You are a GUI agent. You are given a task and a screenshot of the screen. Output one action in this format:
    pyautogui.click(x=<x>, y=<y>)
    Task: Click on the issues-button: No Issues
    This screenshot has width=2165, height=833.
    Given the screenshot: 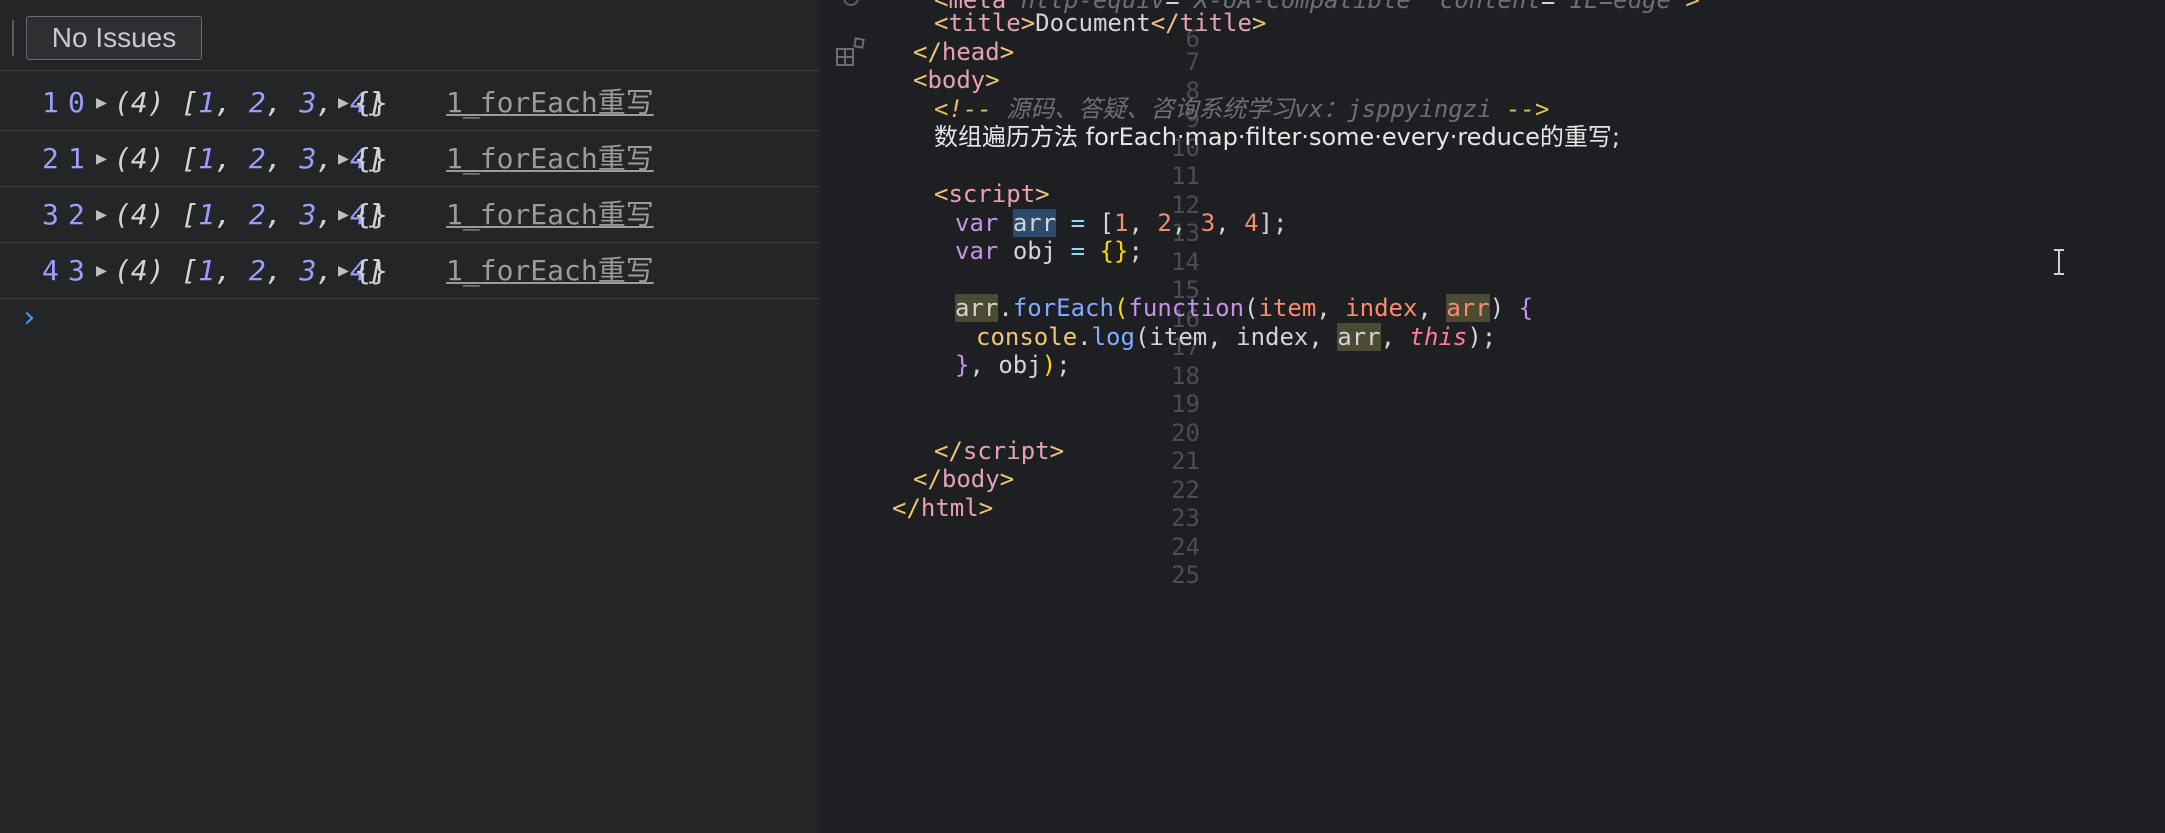 What is the action you would take?
    pyautogui.click(x=114, y=38)
    